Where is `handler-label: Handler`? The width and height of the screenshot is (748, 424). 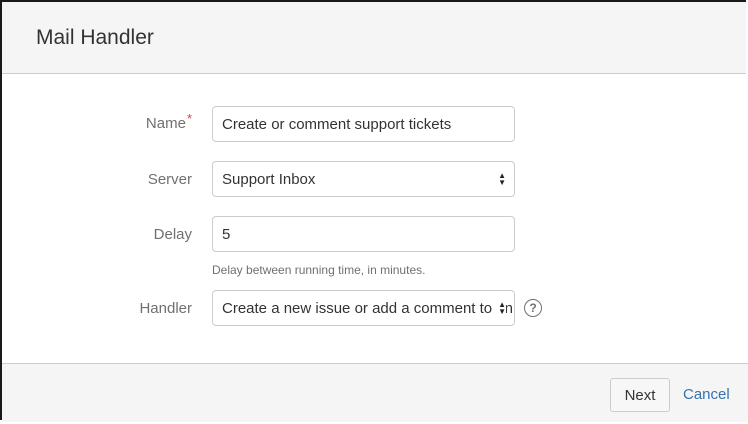
handler-label: Handler is located at coordinates (165, 308).